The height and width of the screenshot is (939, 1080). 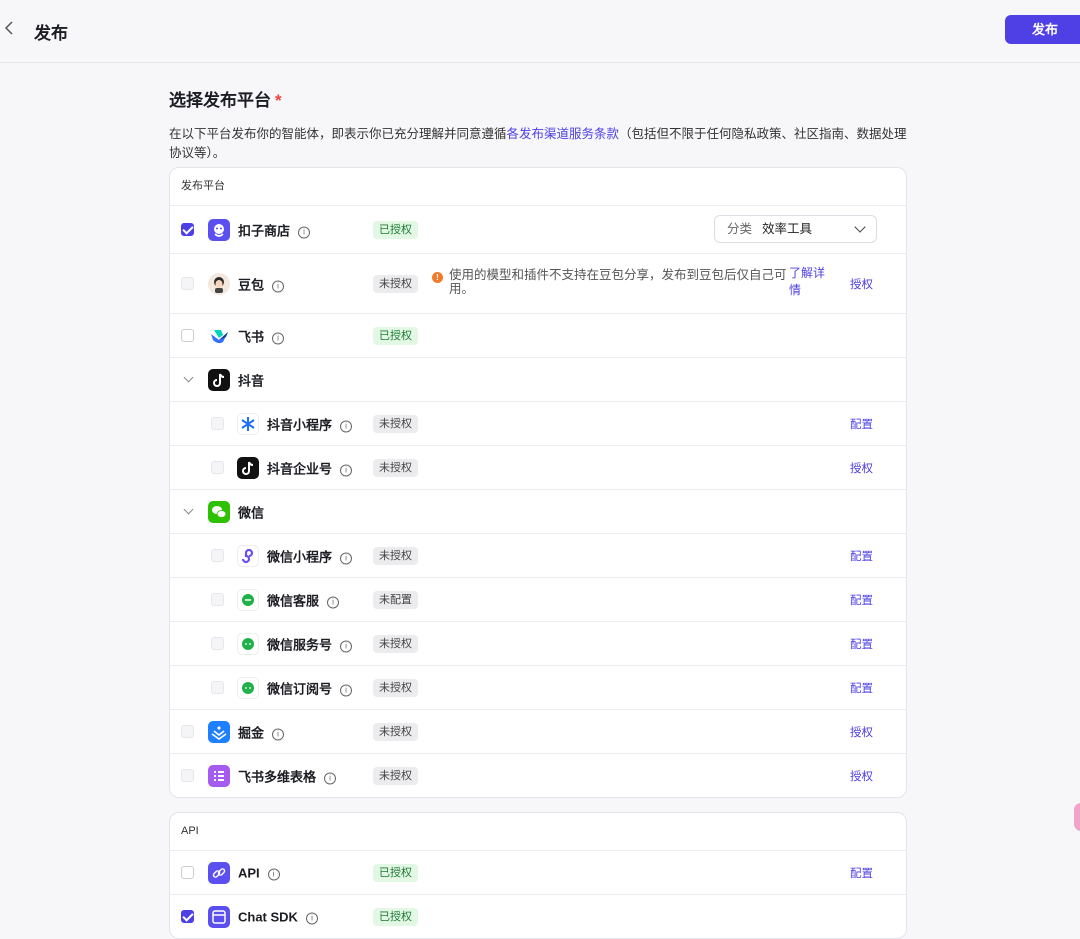 I want to click on douyin-biz-icon, so click(x=248, y=467).